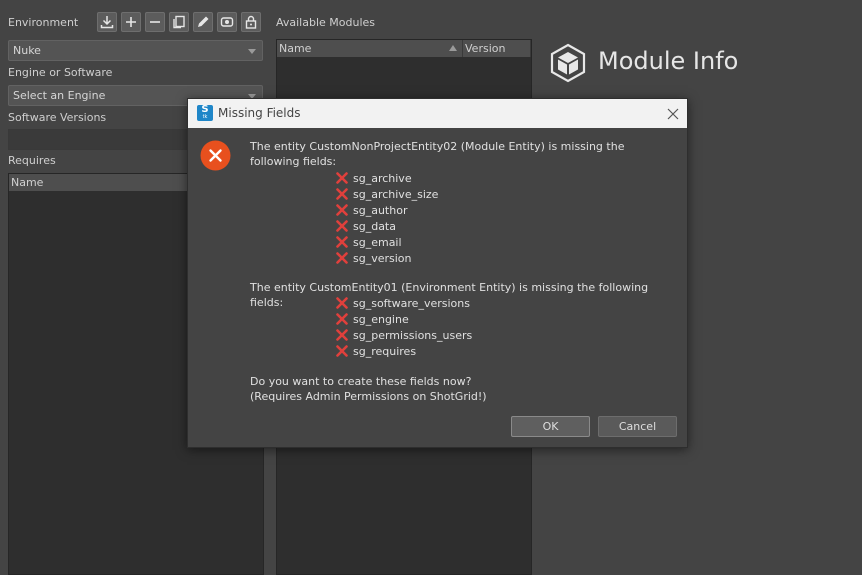 This screenshot has height=575, width=862. I want to click on eye-icon, so click(227, 22).